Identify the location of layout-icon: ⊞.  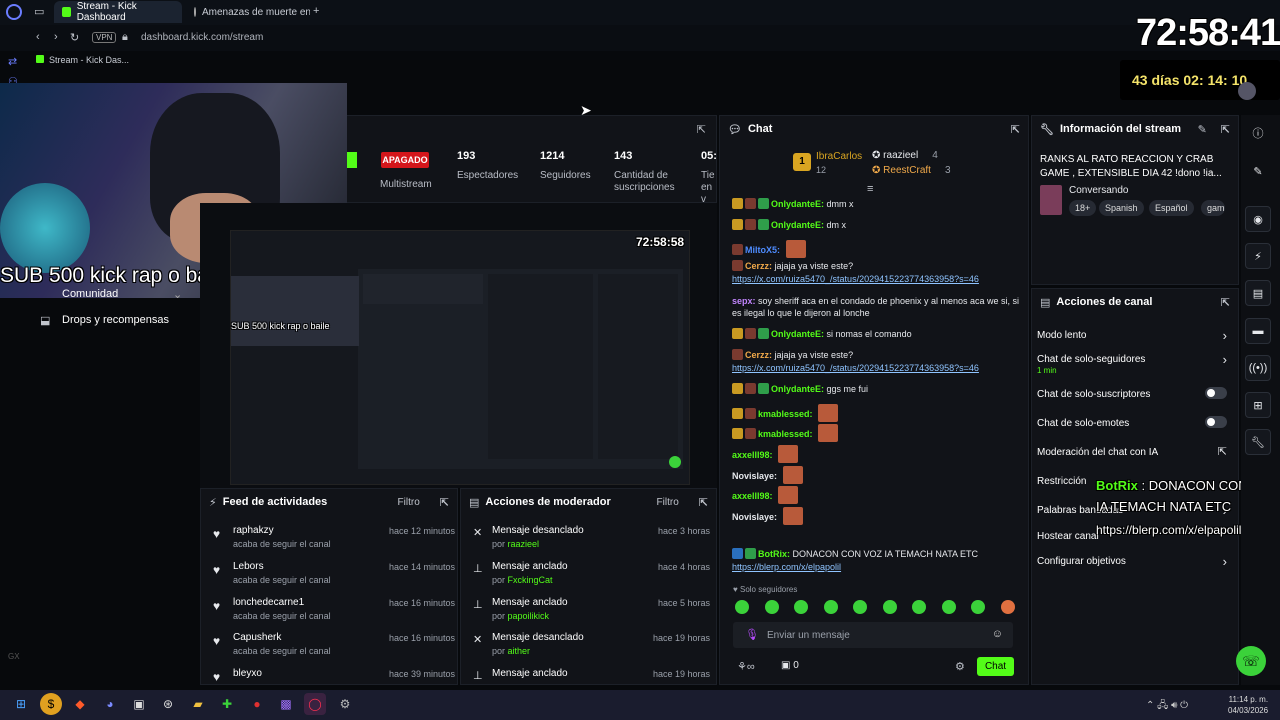
(1258, 405).